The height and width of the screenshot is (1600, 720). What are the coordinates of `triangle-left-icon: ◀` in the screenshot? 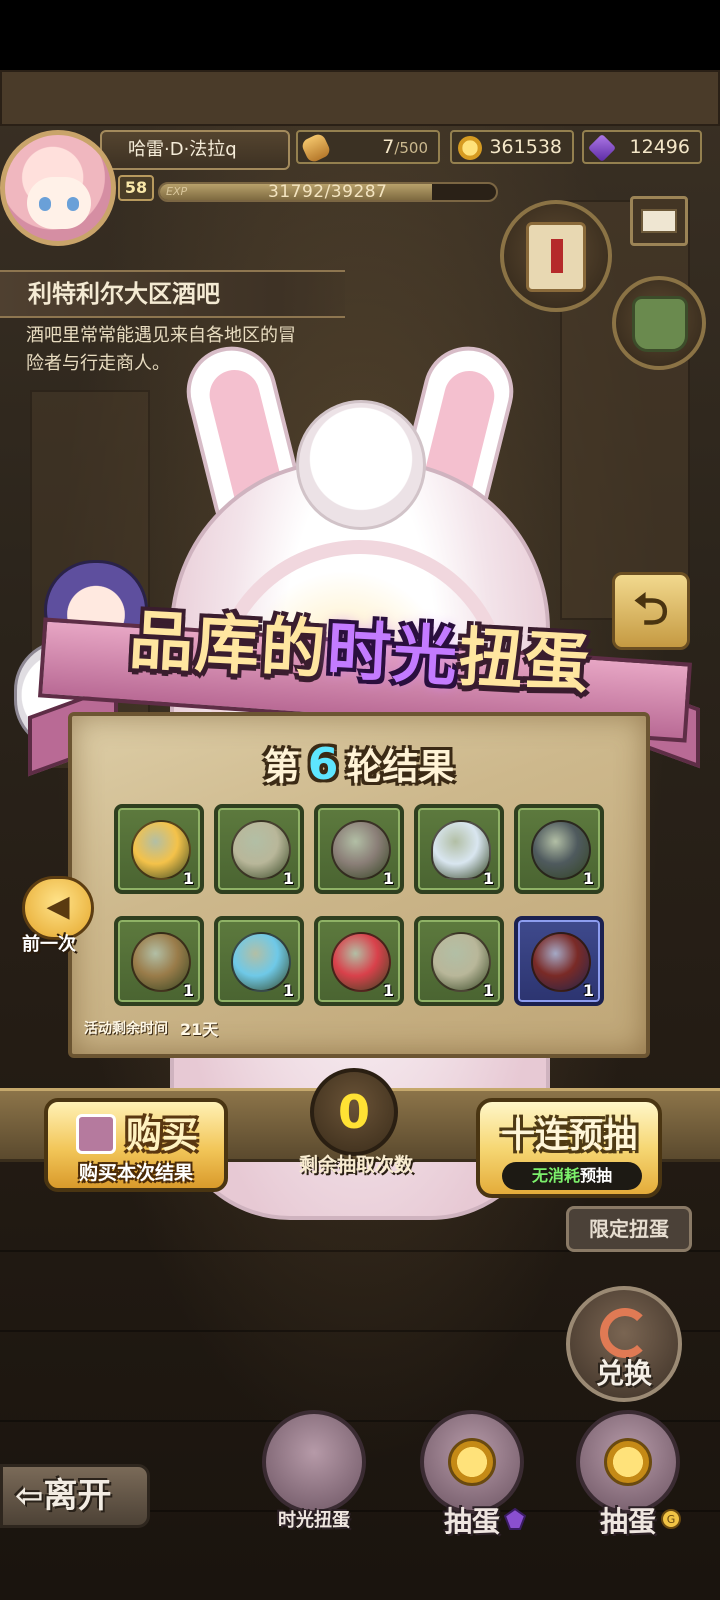 It's located at (58, 906).